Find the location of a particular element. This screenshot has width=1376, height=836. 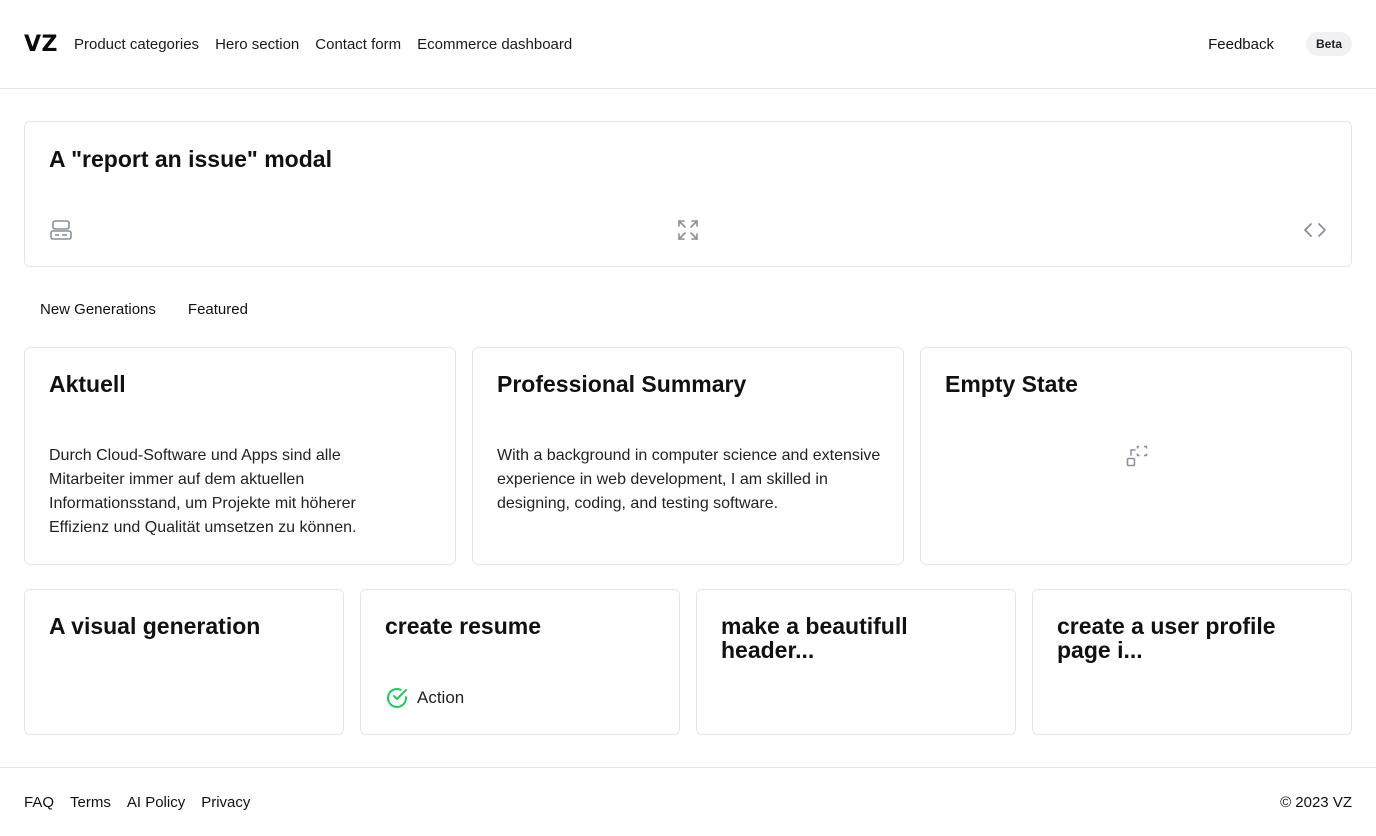

footer-link-ai-policy: AI Policy is located at coordinates (156, 802).